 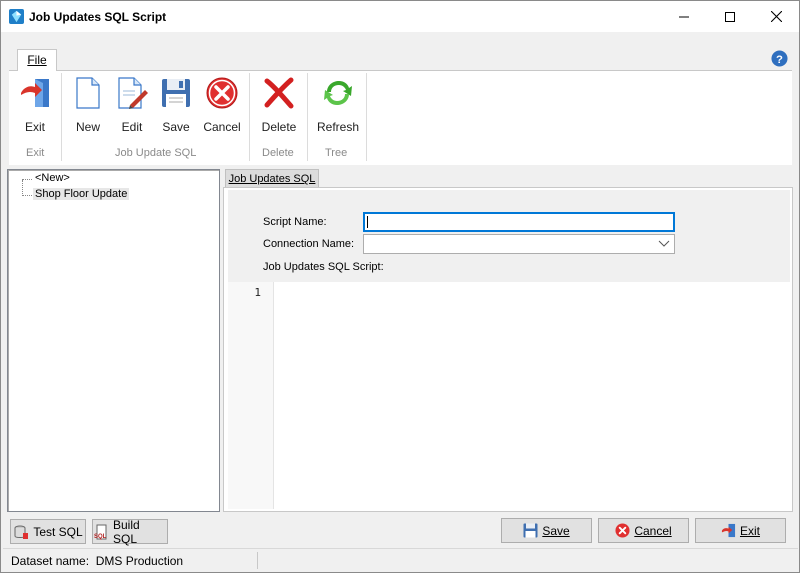 I want to click on exit-label: Exit, so click(x=749, y=530).